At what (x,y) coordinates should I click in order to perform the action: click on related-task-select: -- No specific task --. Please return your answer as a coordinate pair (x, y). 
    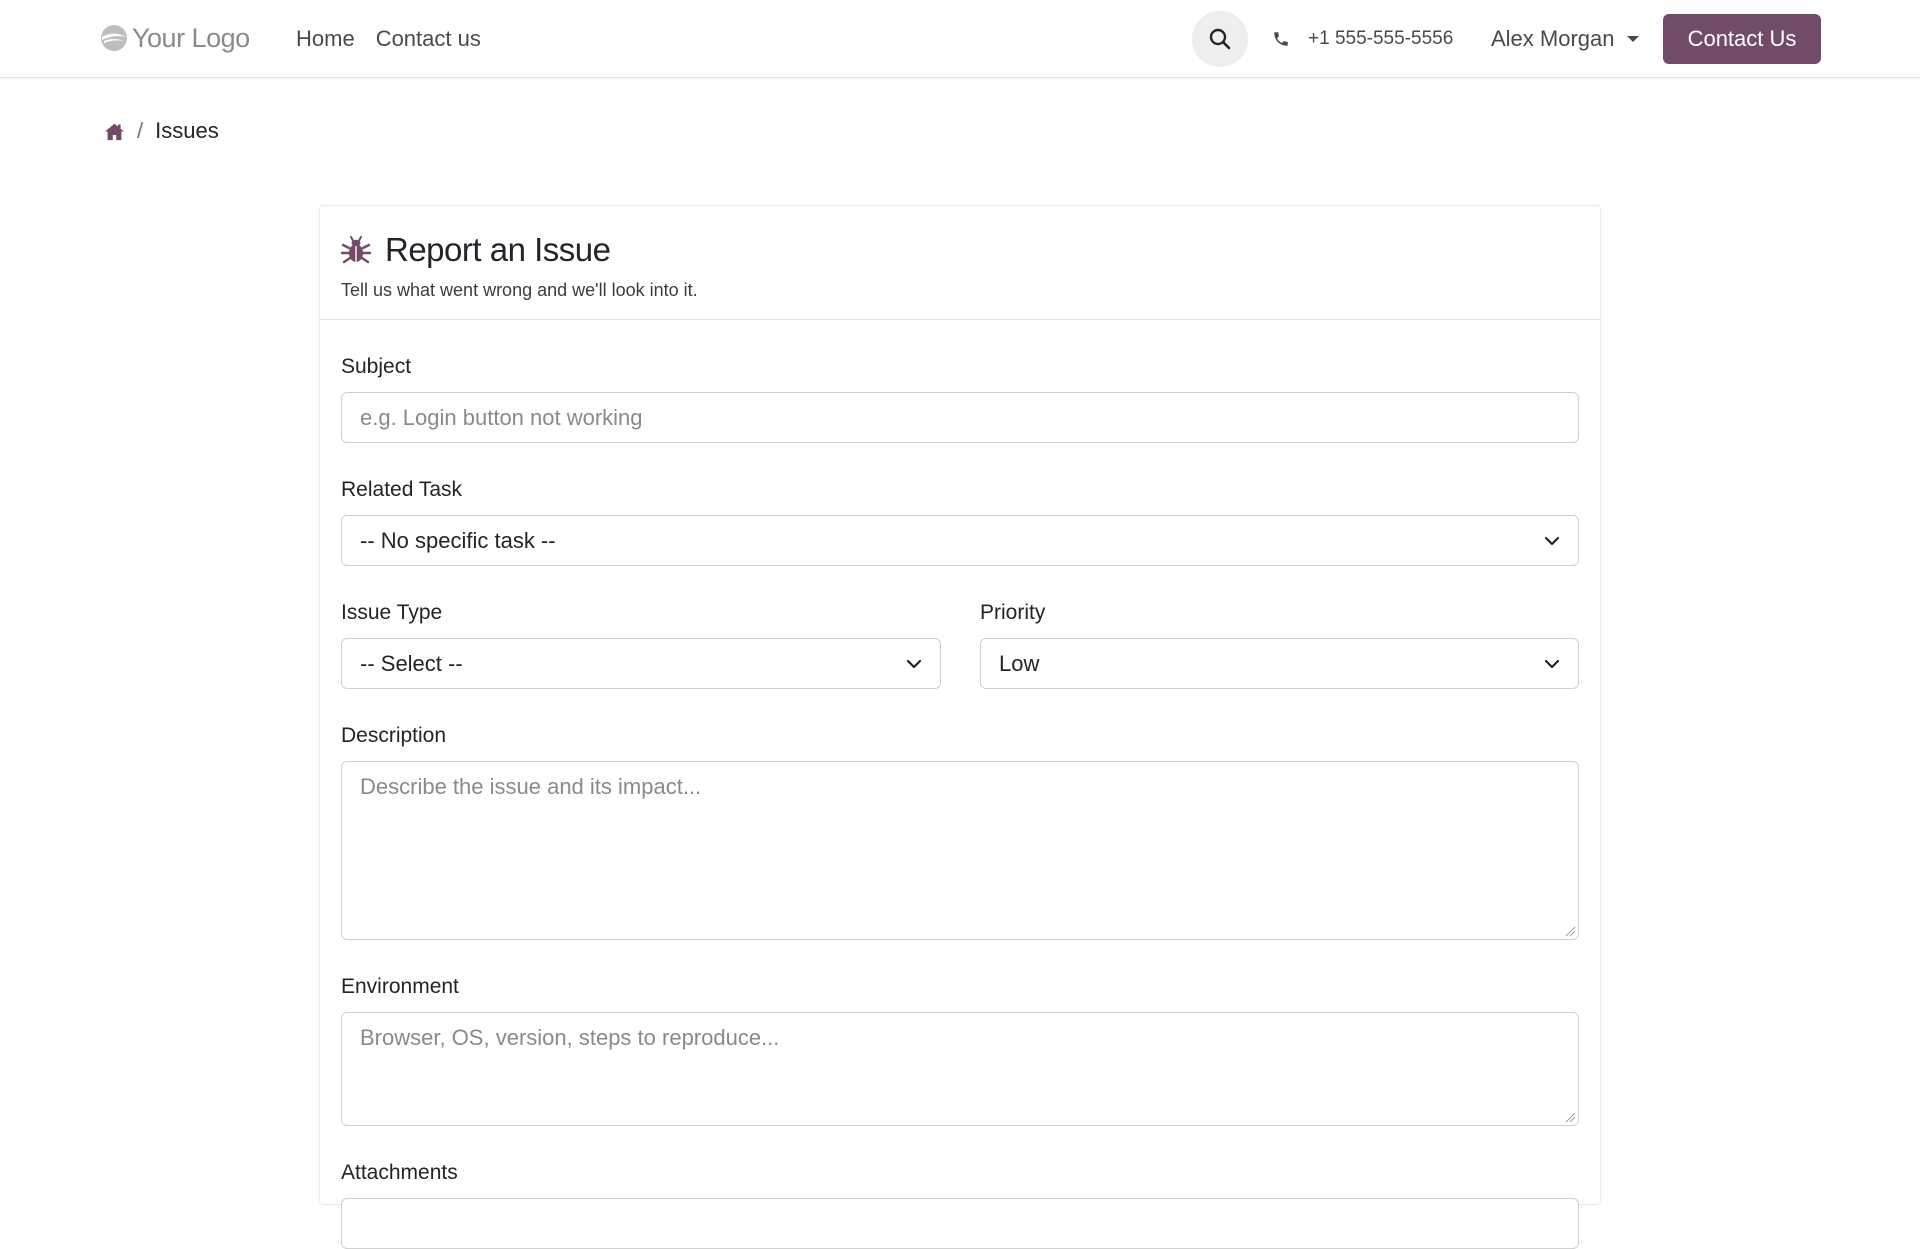
    Looking at the image, I should click on (960, 540).